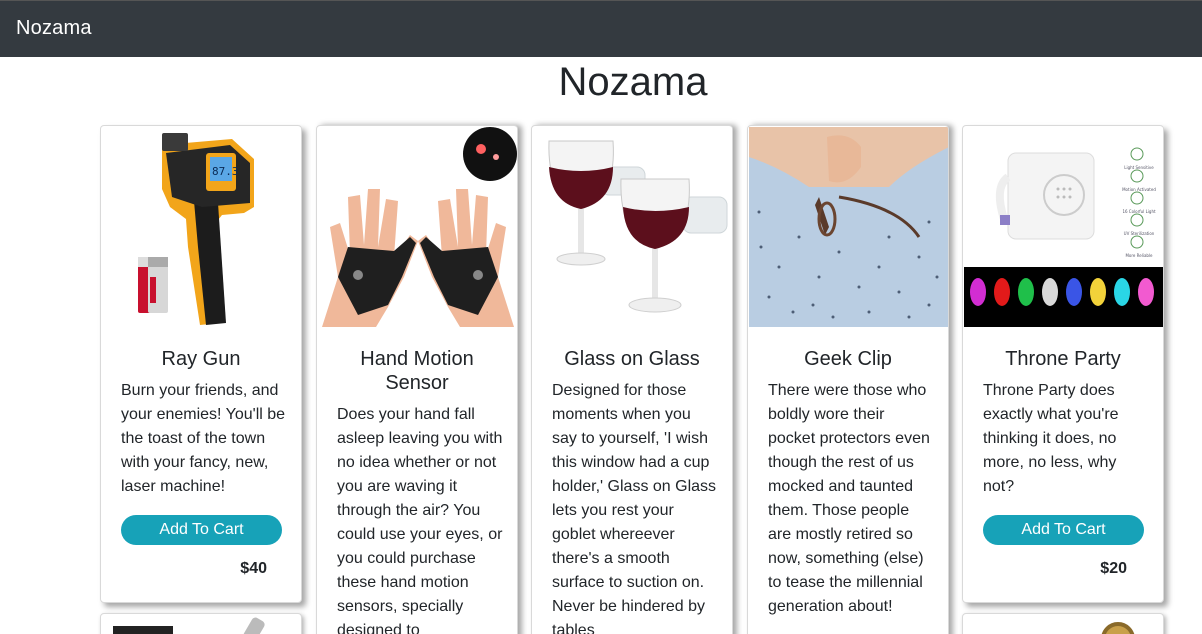  Describe the element at coordinates (201, 227) in the screenshot. I see `infrared-thermometer-image: 87.3` at that location.